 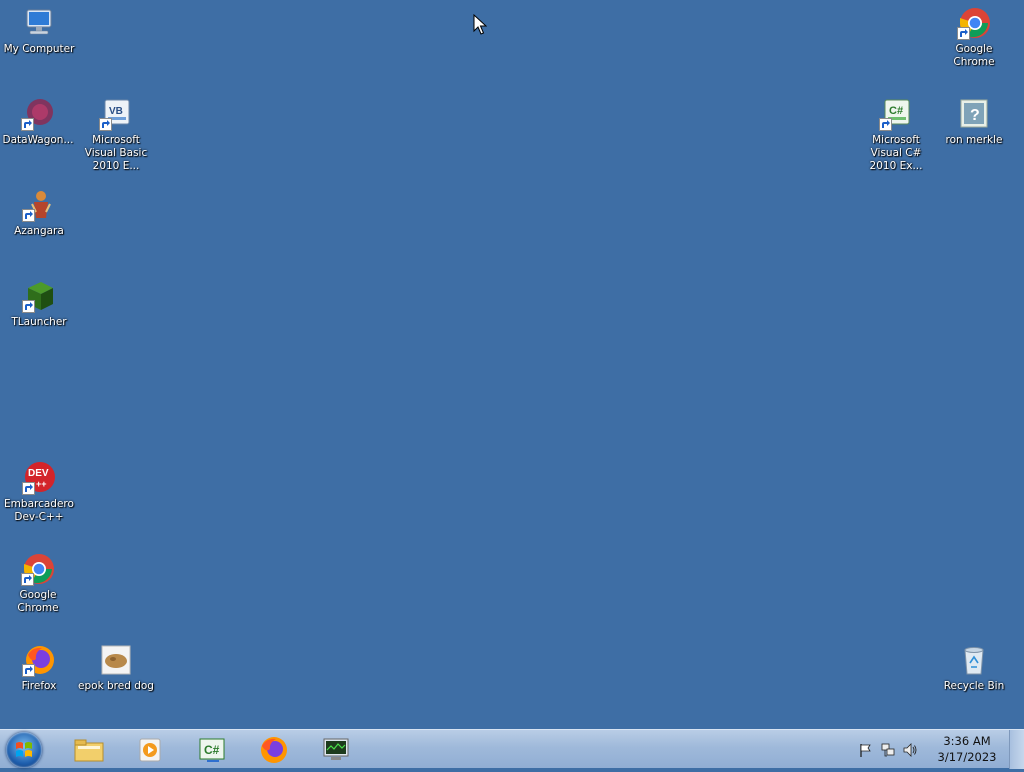 I want to click on taskbar-network-monitor-button, so click(x=336, y=749).